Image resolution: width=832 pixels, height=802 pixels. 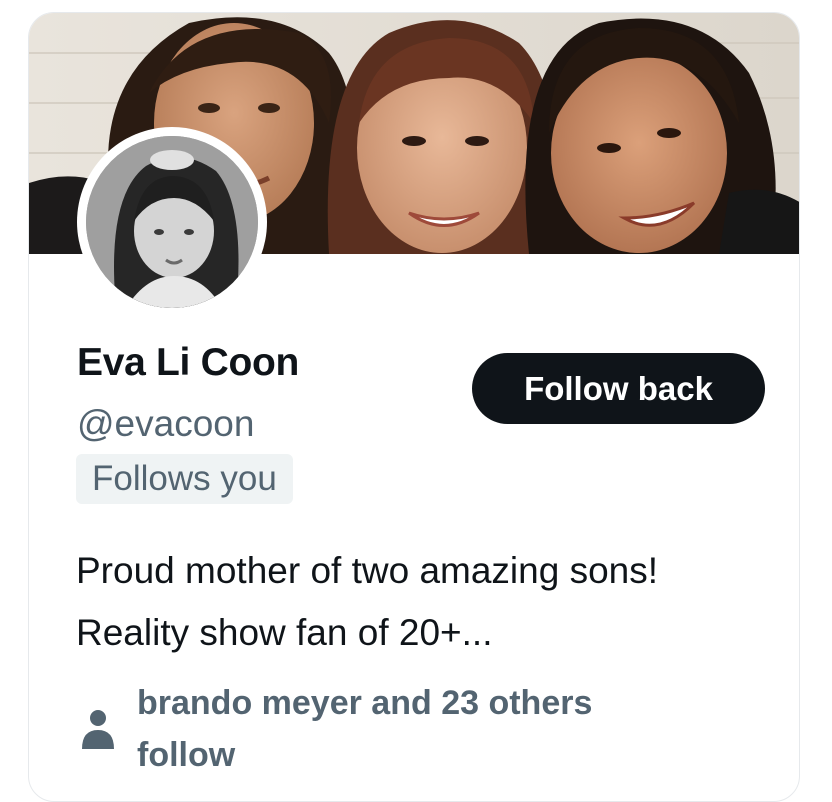 I want to click on person-icon, so click(x=98, y=729).